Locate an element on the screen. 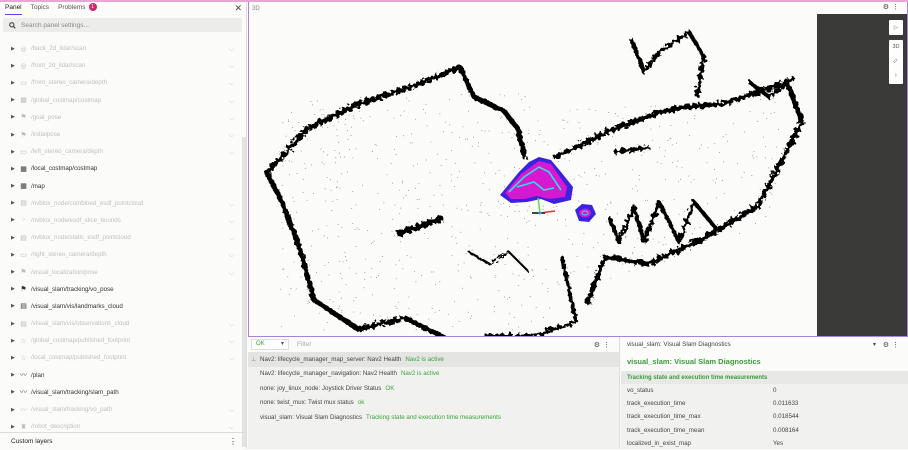 This screenshot has width=908, height=450. pin-icon: ⊥ is located at coordinates (253, 359).